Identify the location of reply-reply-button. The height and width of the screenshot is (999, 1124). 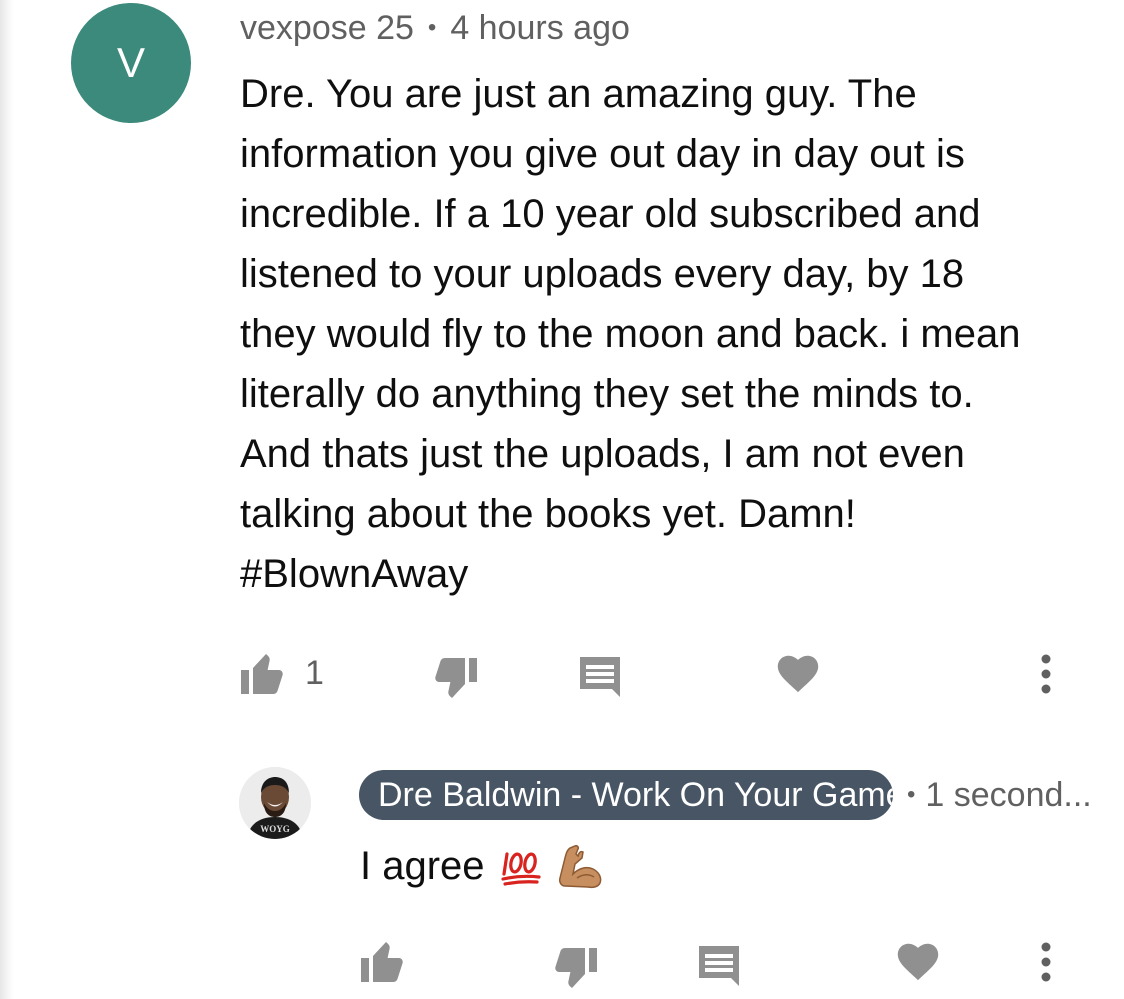
(719, 962).